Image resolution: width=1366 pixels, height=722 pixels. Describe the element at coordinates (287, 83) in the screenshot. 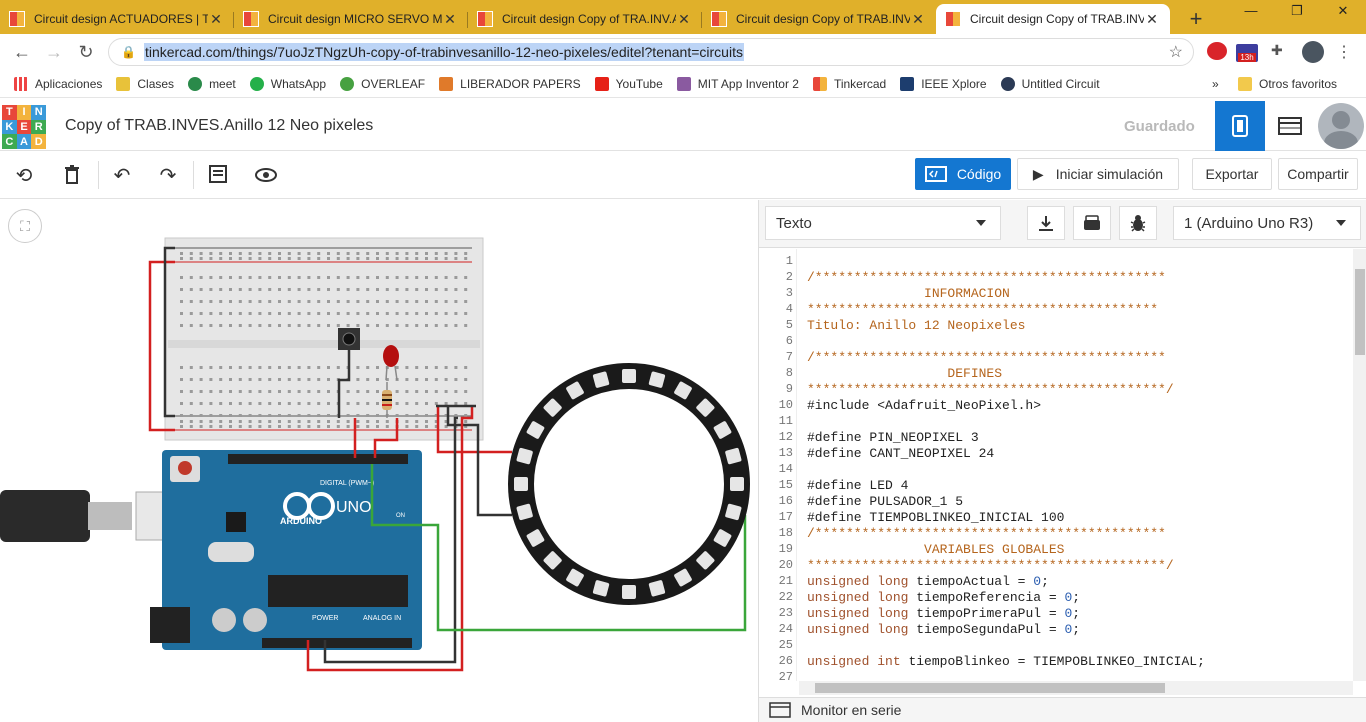

I see `bookmark-item: WhatsApp` at that location.